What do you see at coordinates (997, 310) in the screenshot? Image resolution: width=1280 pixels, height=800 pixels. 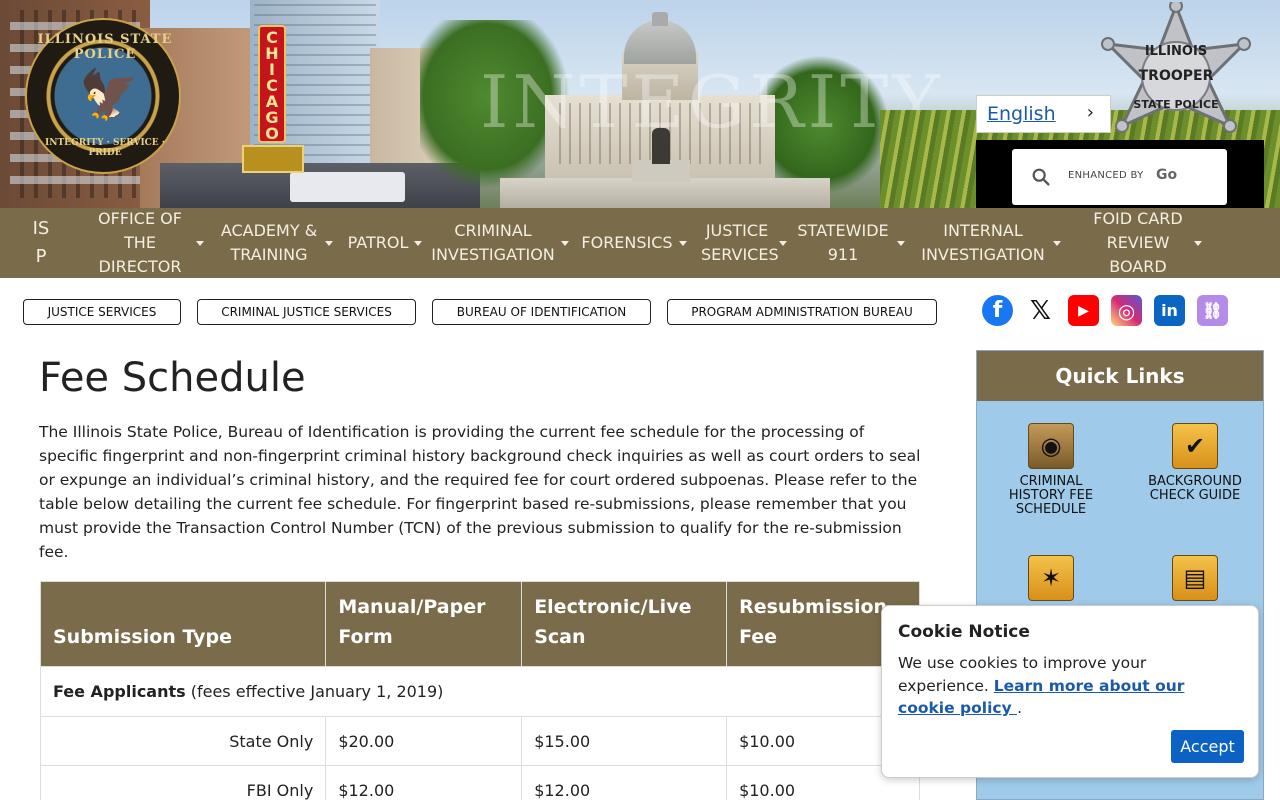 I see `facebook-icon: f` at bounding box center [997, 310].